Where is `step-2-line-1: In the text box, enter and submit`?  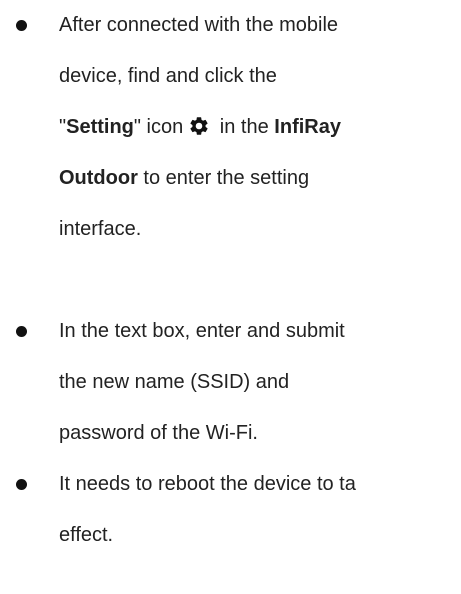
step-2-line-1: In the text box, enter and submit is located at coordinates (202, 331).